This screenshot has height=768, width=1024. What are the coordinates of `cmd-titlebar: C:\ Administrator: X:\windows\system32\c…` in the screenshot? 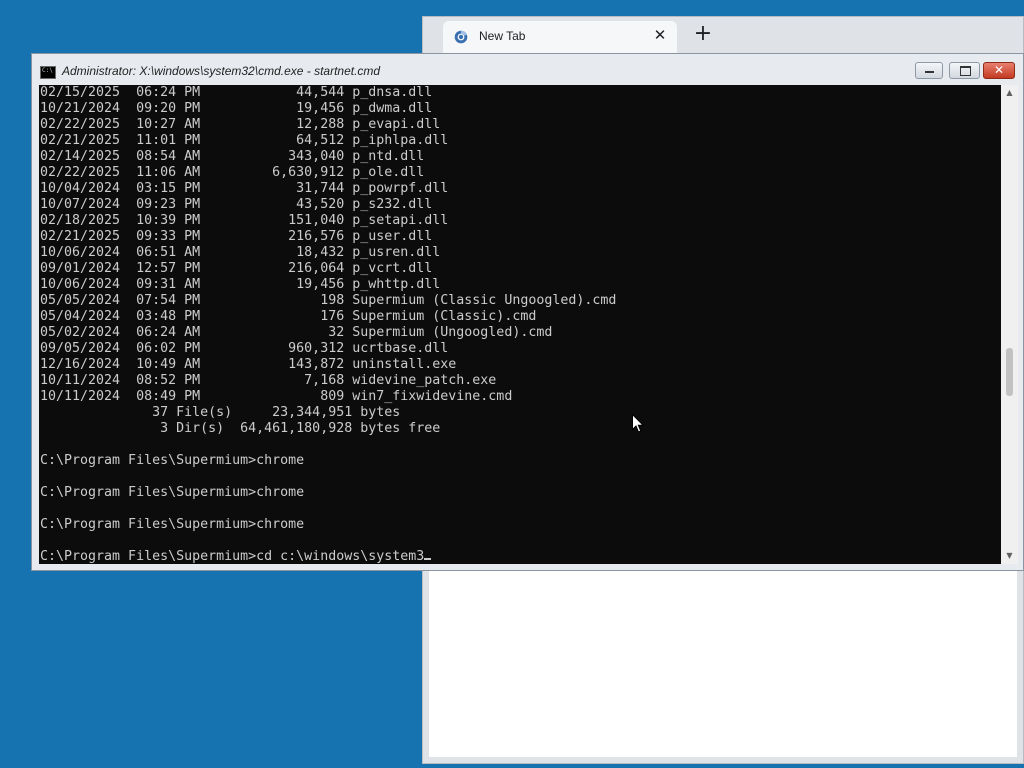 It's located at (527, 70).